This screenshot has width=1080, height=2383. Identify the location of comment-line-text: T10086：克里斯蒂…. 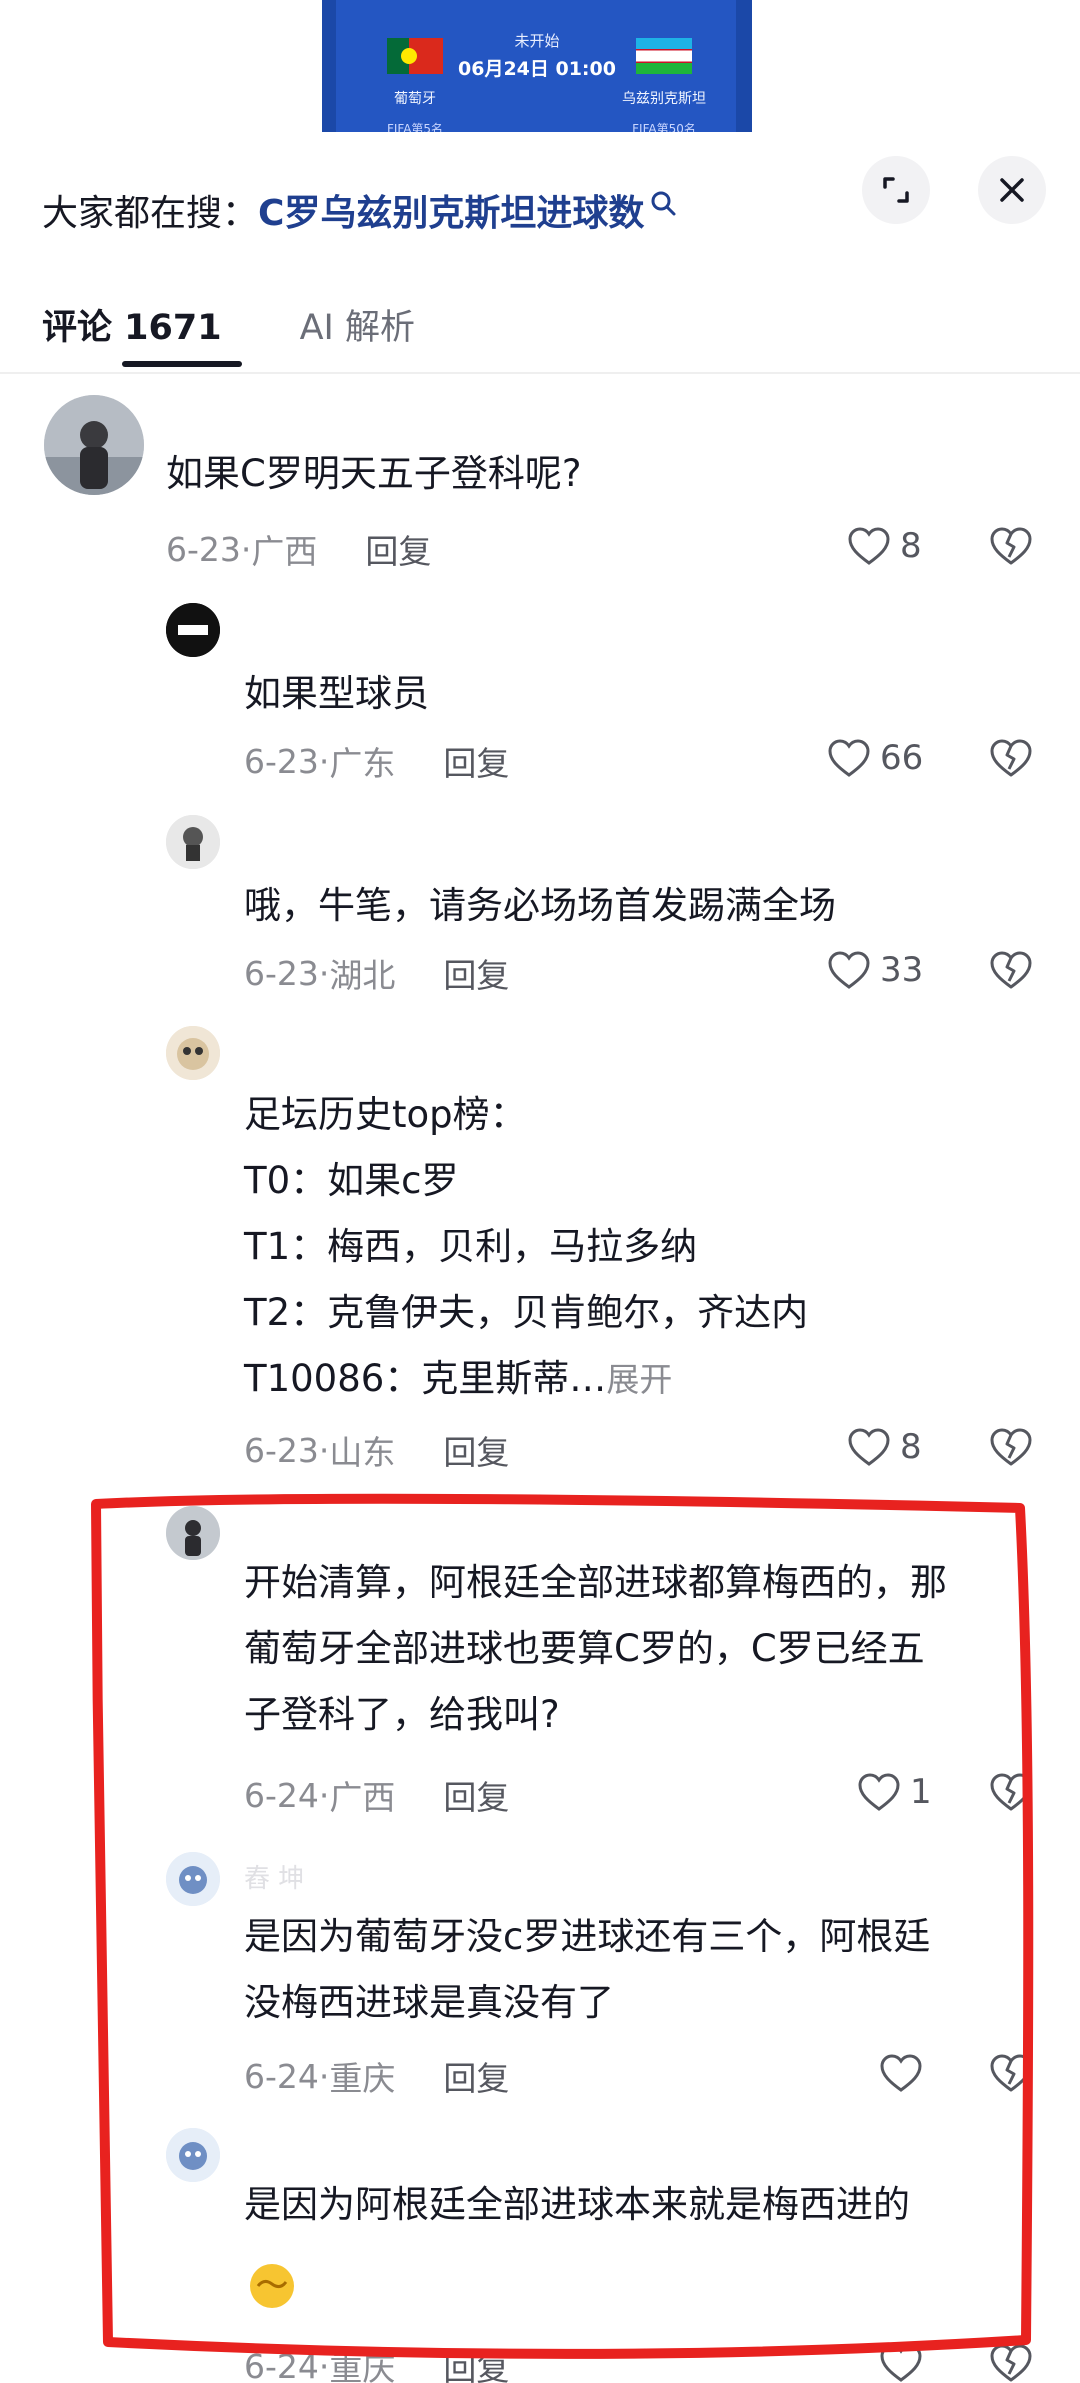
(425, 1378).